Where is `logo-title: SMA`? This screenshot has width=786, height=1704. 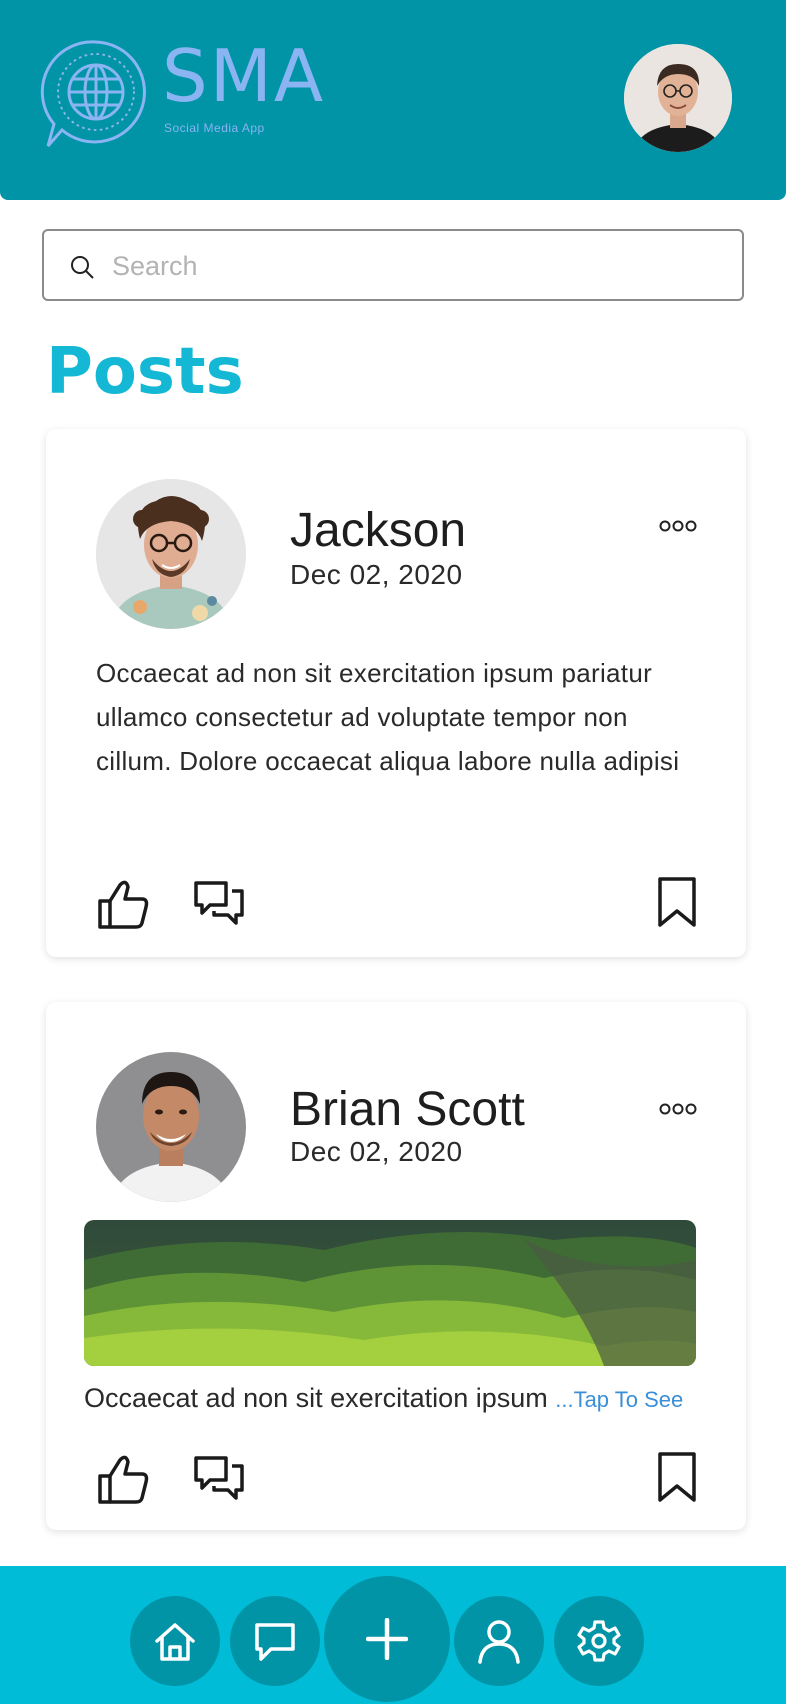 logo-title: SMA is located at coordinates (244, 76).